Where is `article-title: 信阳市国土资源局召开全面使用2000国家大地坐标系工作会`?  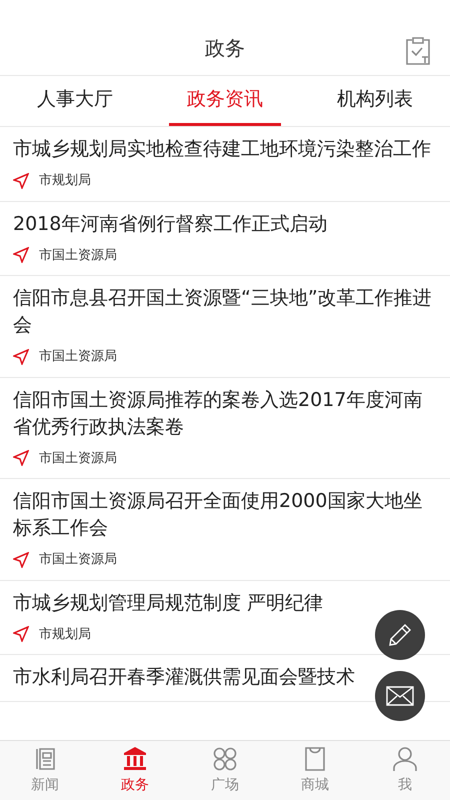
article-title: 信阳市国土资源局召开全面使用2000国家大地坐标系工作会 is located at coordinates (225, 515).